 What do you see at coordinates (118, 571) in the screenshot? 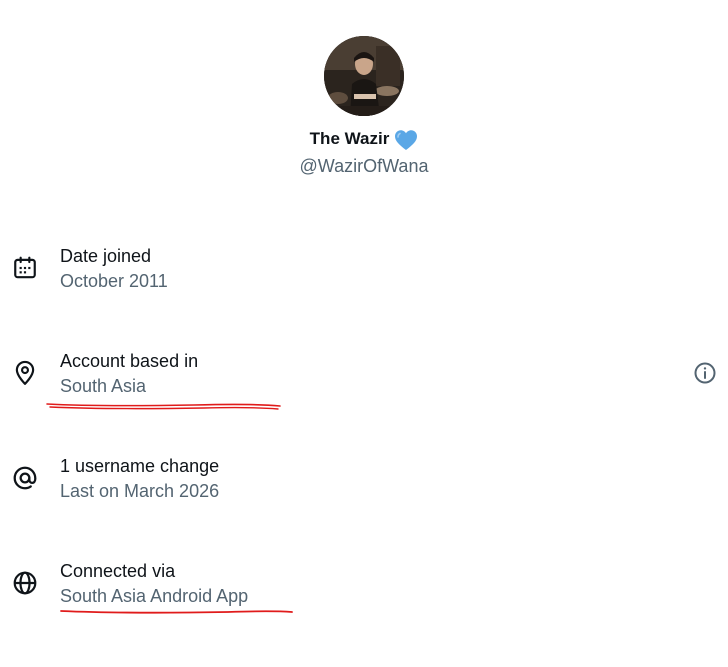
I see `connected-via-label: Connected via` at bounding box center [118, 571].